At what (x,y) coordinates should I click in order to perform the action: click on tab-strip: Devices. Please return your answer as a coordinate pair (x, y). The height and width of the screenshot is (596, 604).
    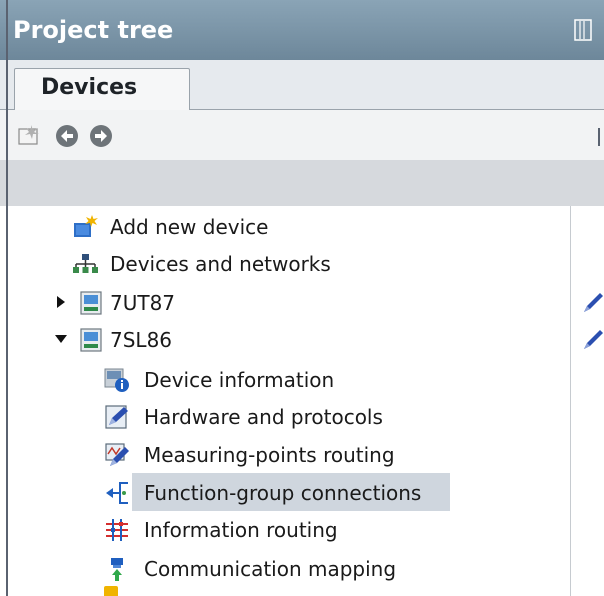
    Looking at the image, I should click on (302, 85).